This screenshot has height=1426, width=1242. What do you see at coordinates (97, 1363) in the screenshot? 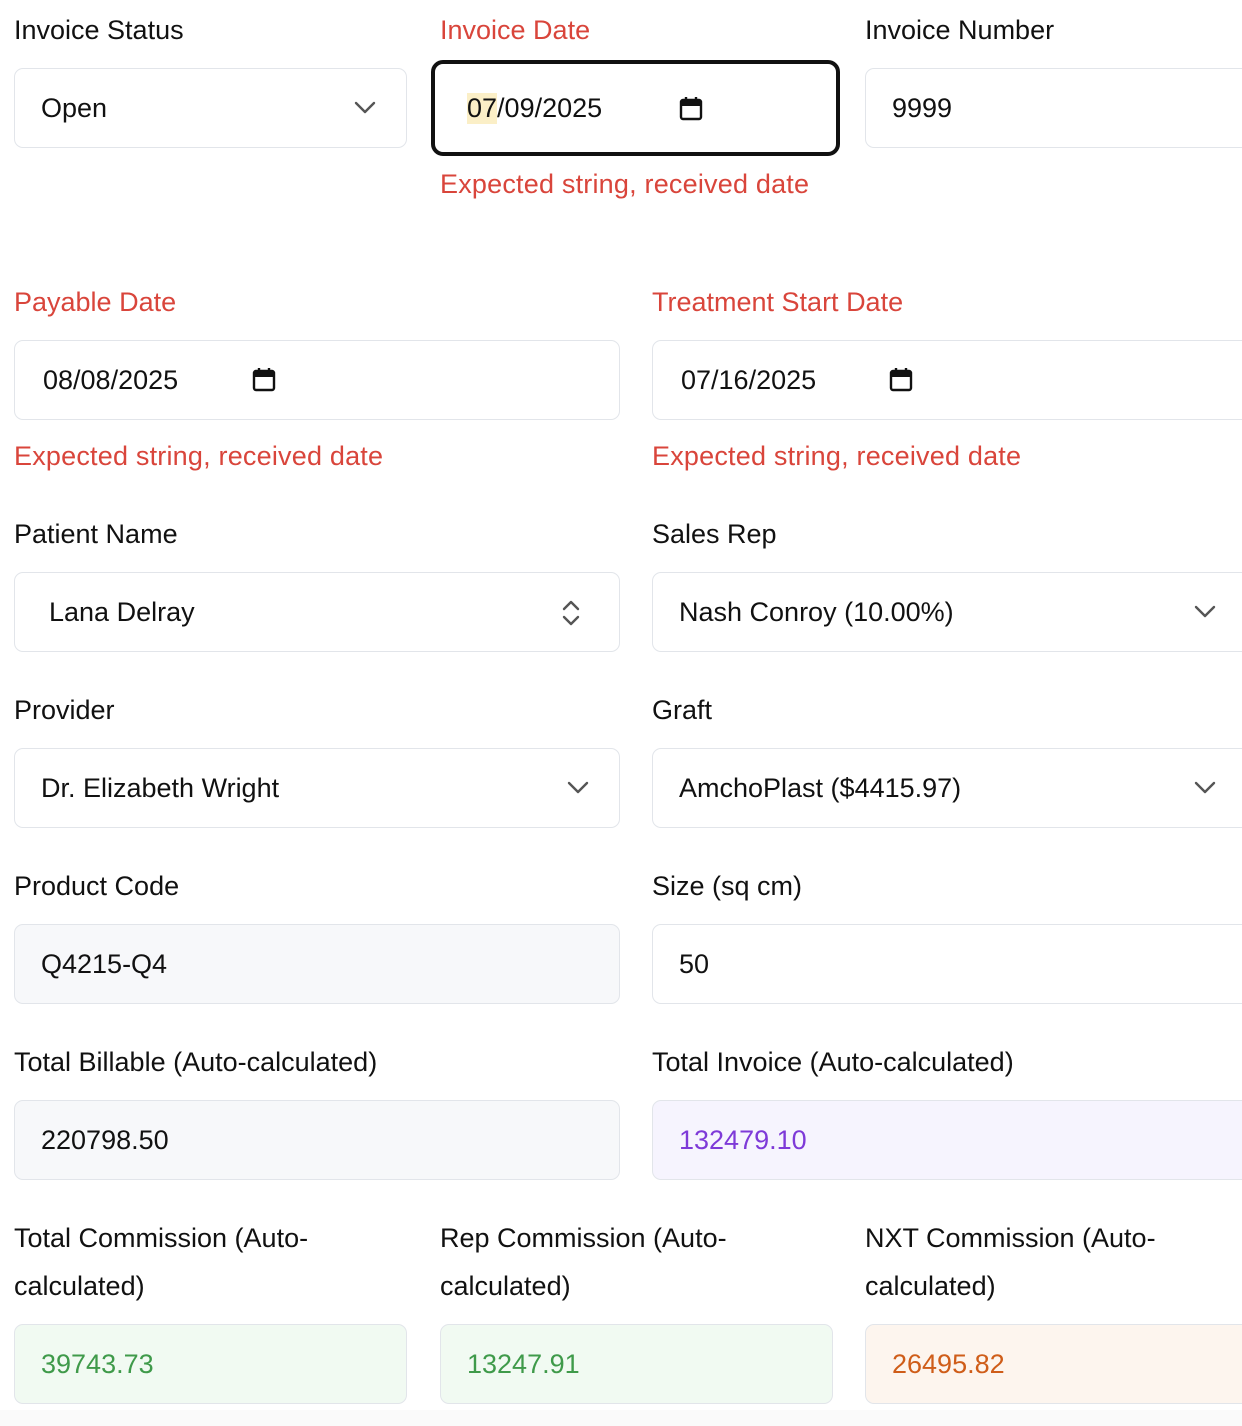
I see `total-commission-value: 39743.73` at bounding box center [97, 1363].